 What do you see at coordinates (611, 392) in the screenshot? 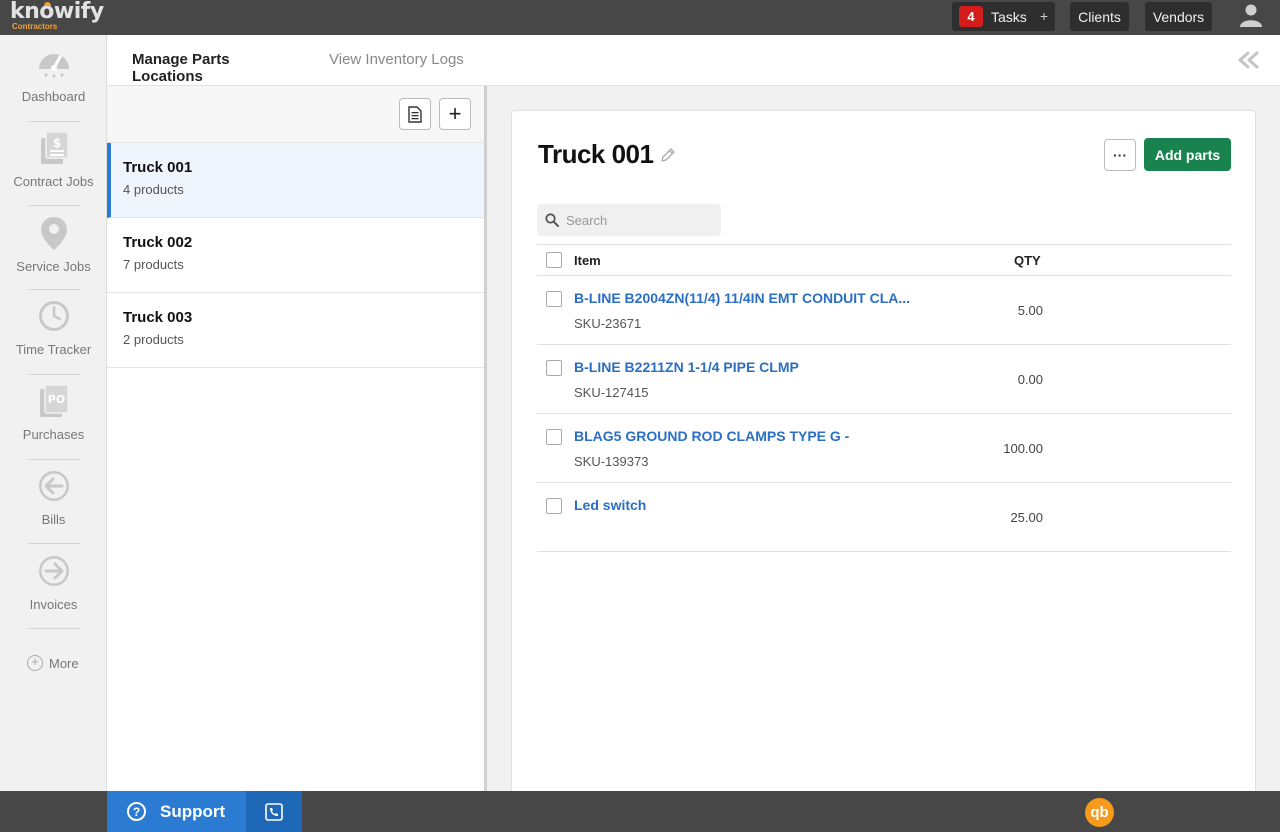
I see `item-sku: SKU-127415` at bounding box center [611, 392].